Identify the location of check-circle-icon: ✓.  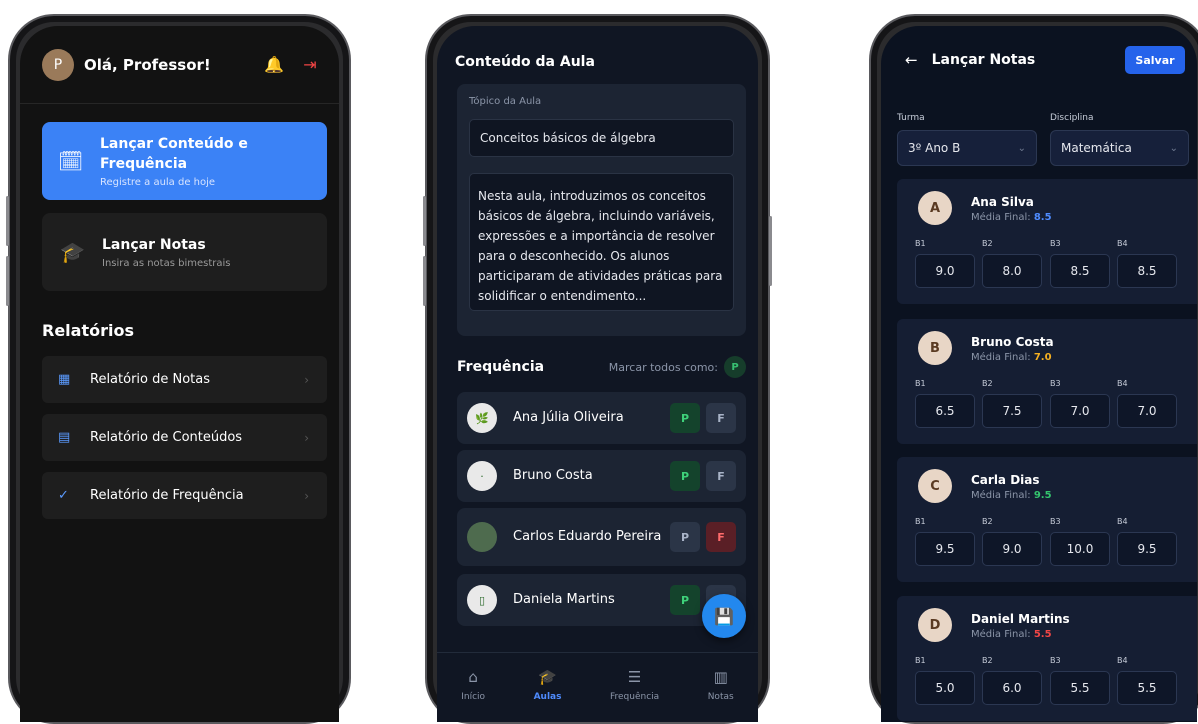
(63, 495).